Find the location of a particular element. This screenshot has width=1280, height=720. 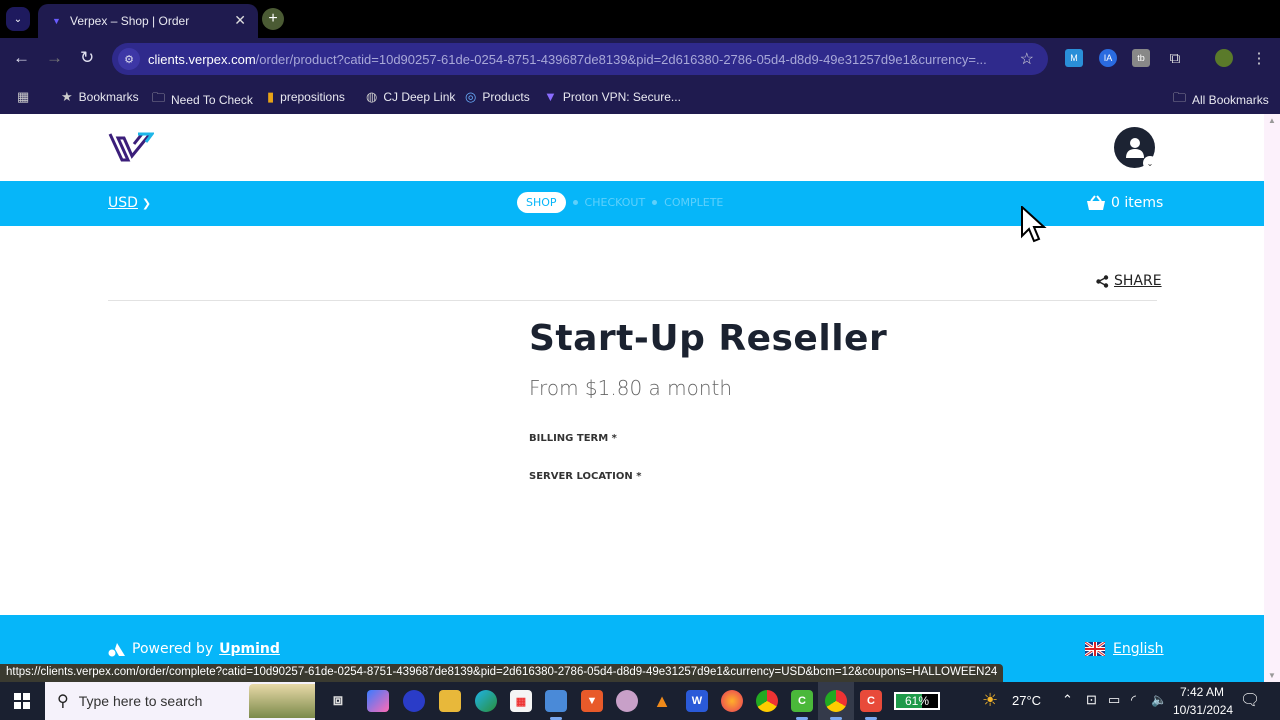

brave-icon: ▼ is located at coordinates (592, 701).